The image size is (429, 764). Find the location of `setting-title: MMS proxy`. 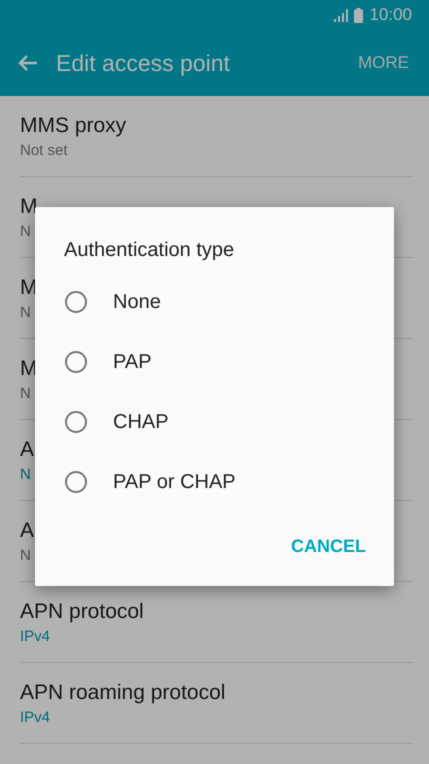

setting-title: MMS proxy is located at coordinates (73, 126).